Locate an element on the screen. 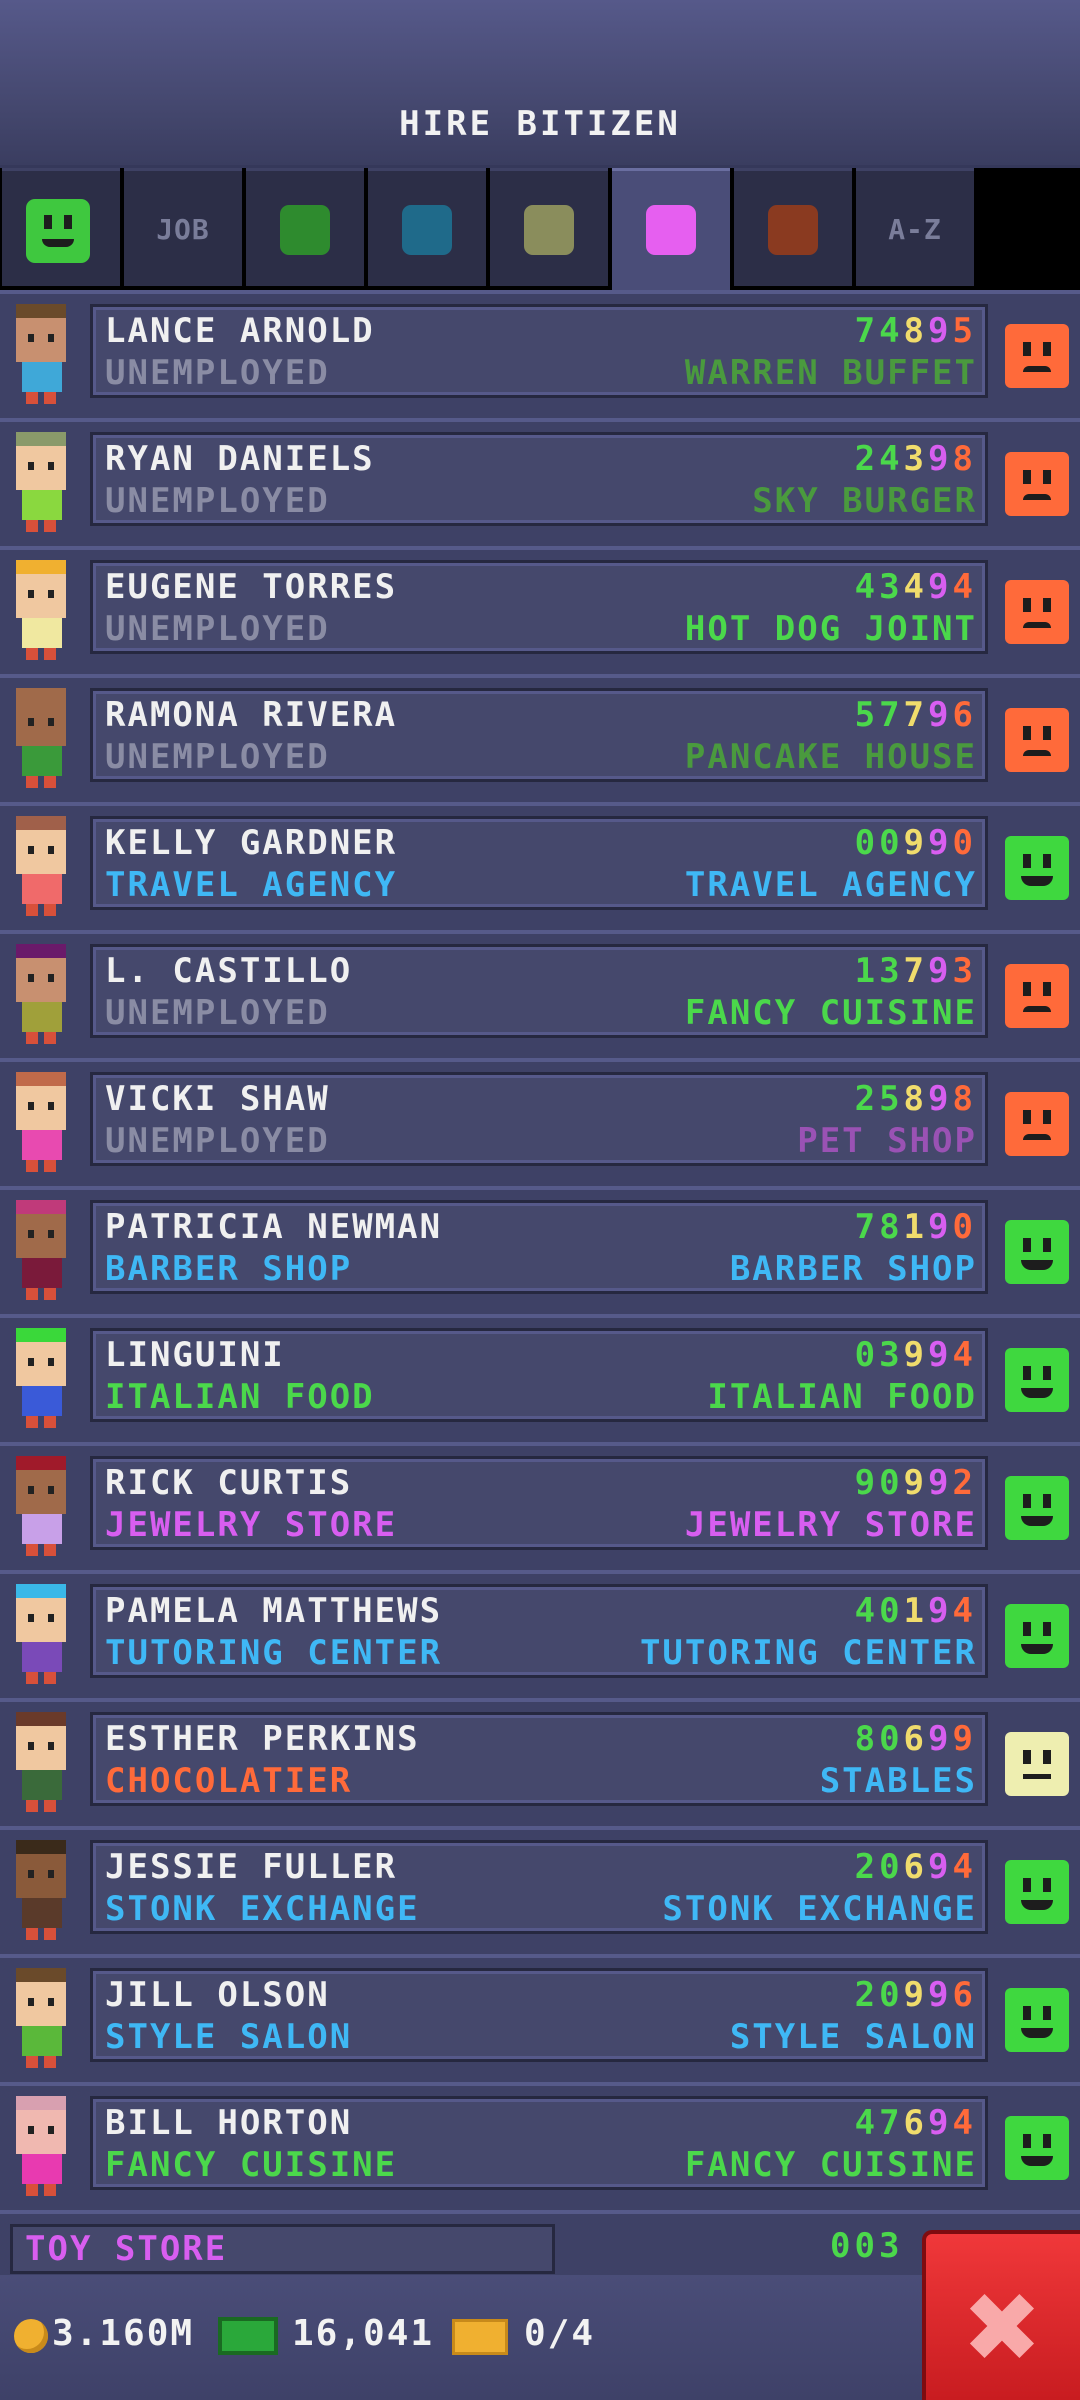 This screenshot has width=1080, height=2400. partial-digits: 003 is located at coordinates (867, 2246).